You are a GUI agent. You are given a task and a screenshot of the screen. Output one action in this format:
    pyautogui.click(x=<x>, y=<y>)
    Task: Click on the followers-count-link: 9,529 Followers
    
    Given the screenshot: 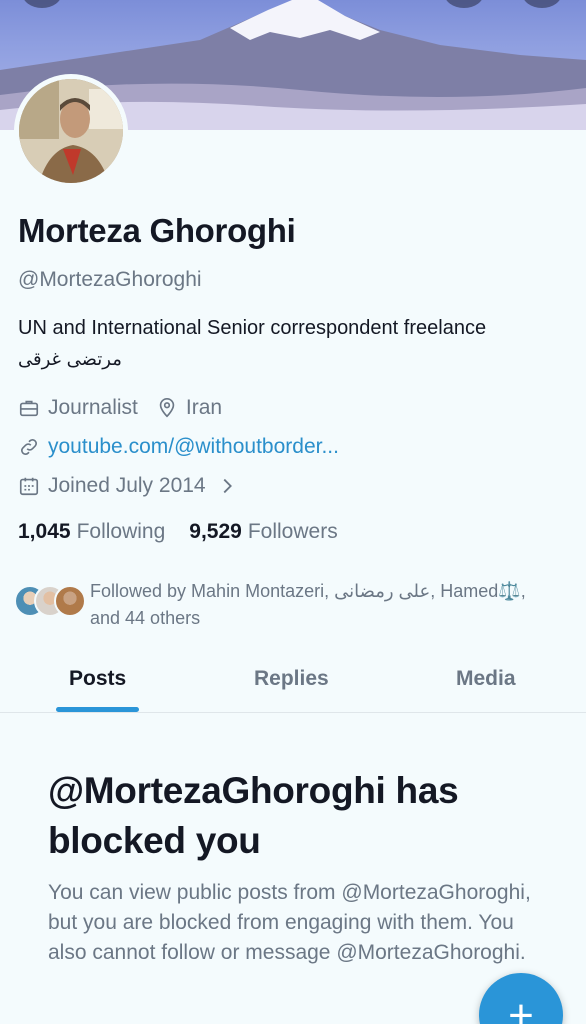 What is the action you would take?
    pyautogui.click(x=263, y=532)
    